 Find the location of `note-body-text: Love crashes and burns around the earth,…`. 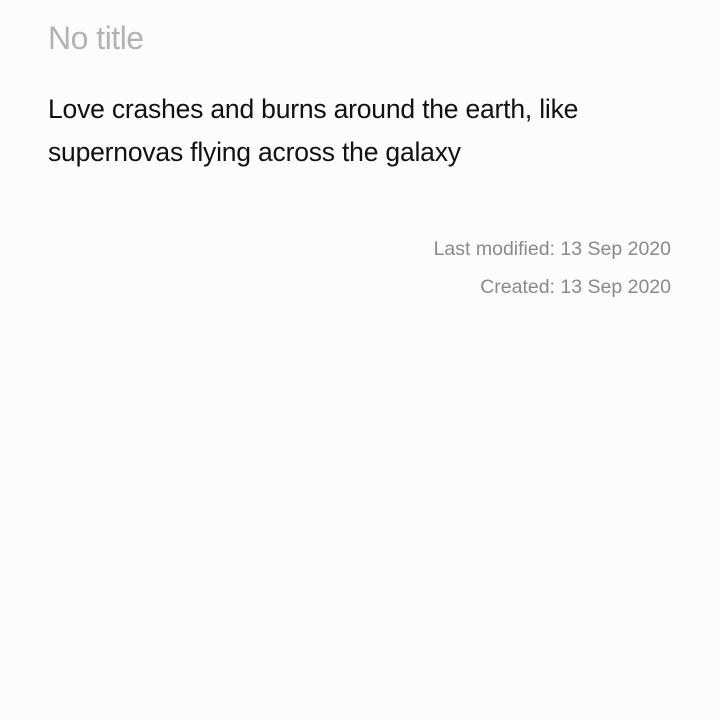

note-body-text: Love crashes and burns around the earth,… is located at coordinates (368, 131).